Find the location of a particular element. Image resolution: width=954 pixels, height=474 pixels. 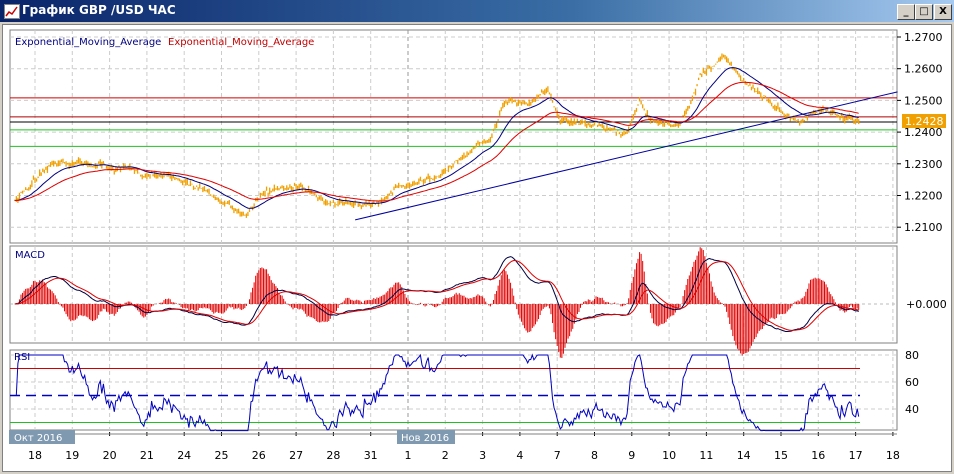

x-tick-label: 15 is located at coordinates (781, 455).